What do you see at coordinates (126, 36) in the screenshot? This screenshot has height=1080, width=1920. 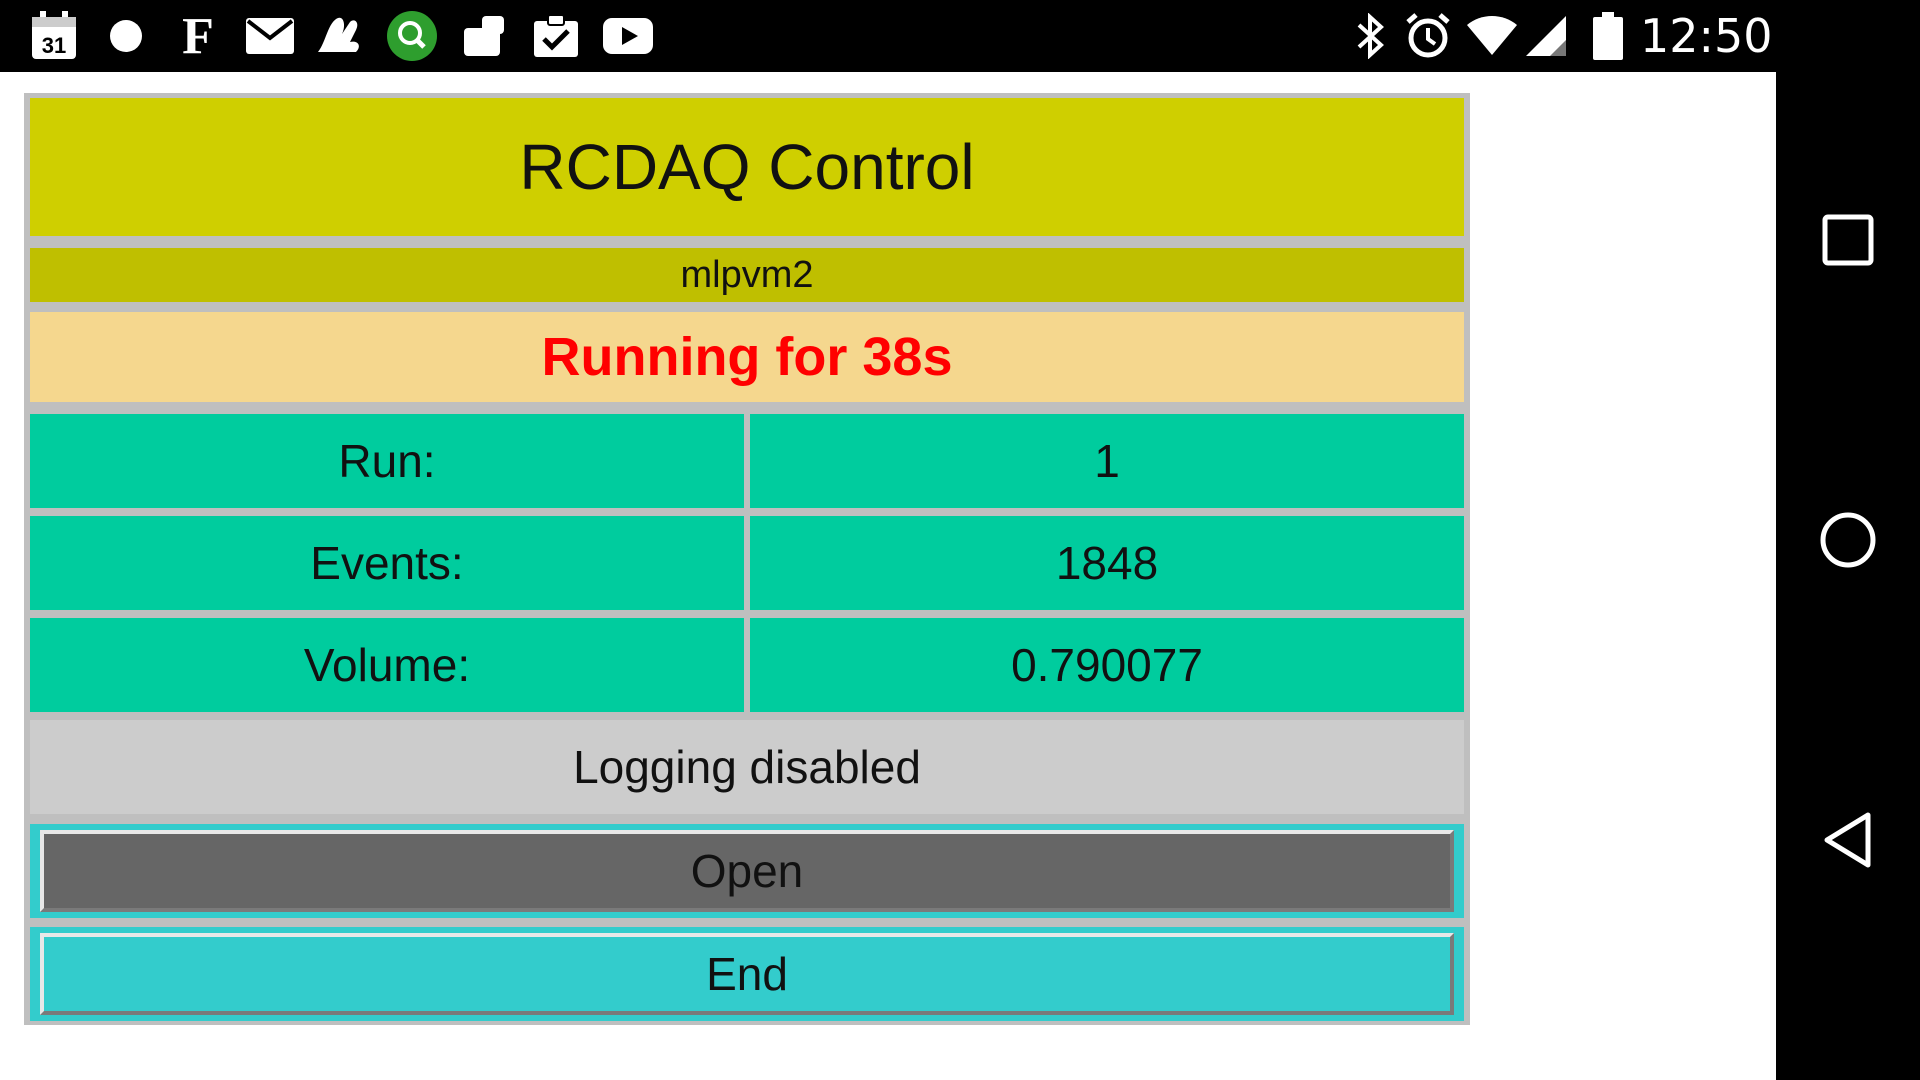 I see `circle-icon` at bounding box center [126, 36].